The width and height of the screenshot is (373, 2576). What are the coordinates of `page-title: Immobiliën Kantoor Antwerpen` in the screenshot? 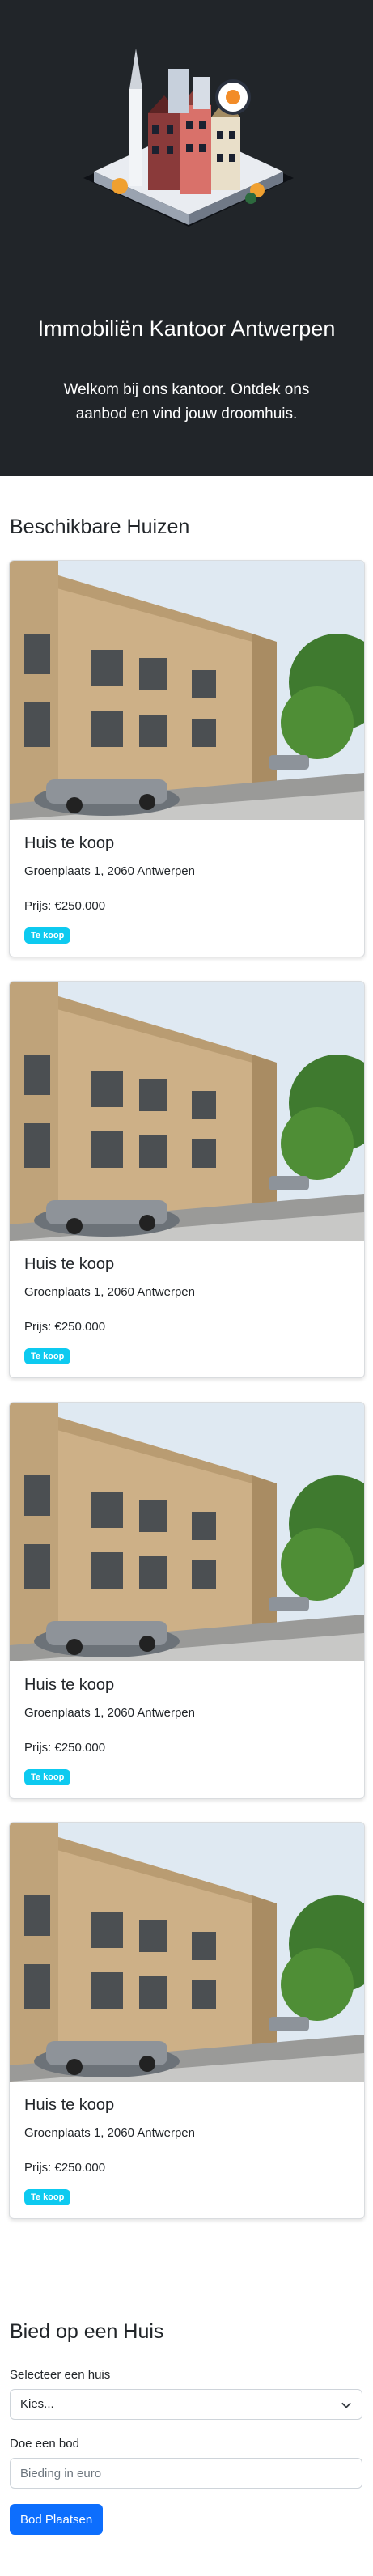 It's located at (186, 328).